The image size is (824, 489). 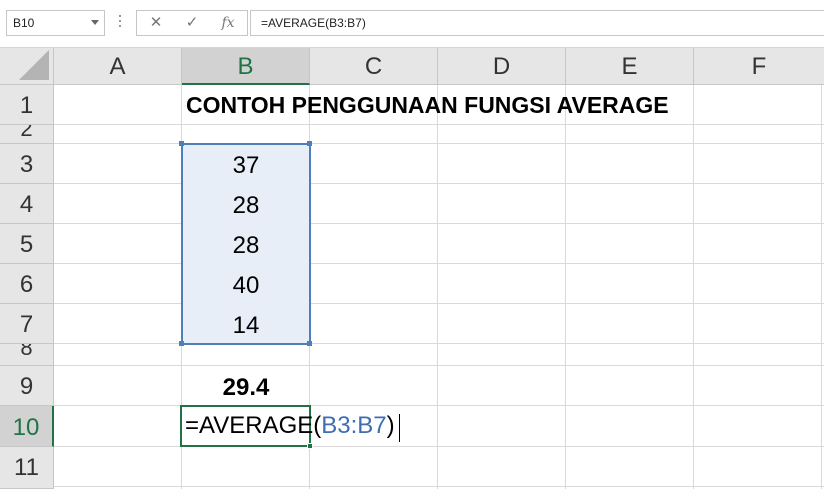 What do you see at coordinates (27, 324) in the screenshot?
I see `row-header-7: 7` at bounding box center [27, 324].